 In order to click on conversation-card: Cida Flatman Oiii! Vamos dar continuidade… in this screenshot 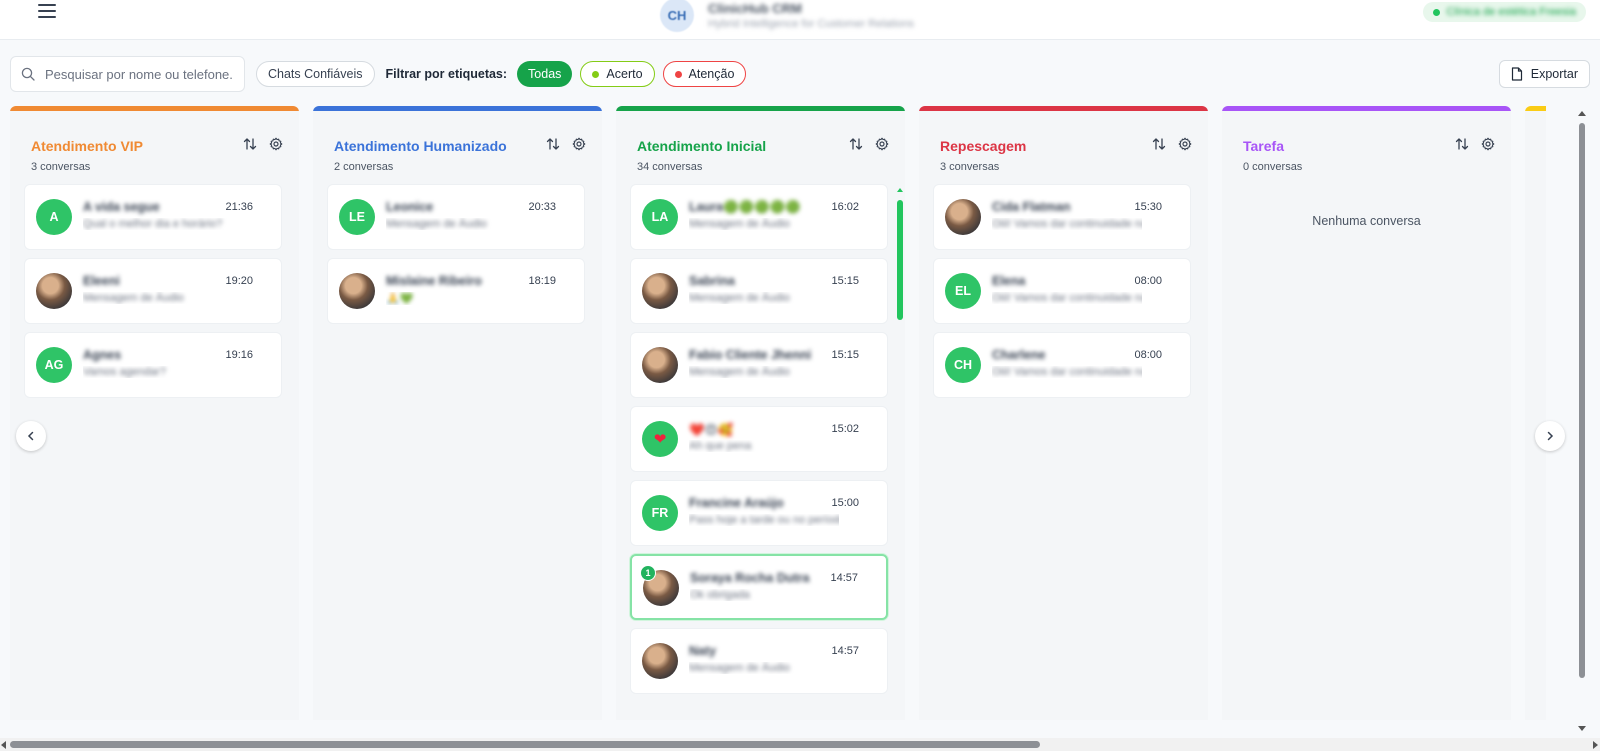, I will do `click(1062, 217)`.